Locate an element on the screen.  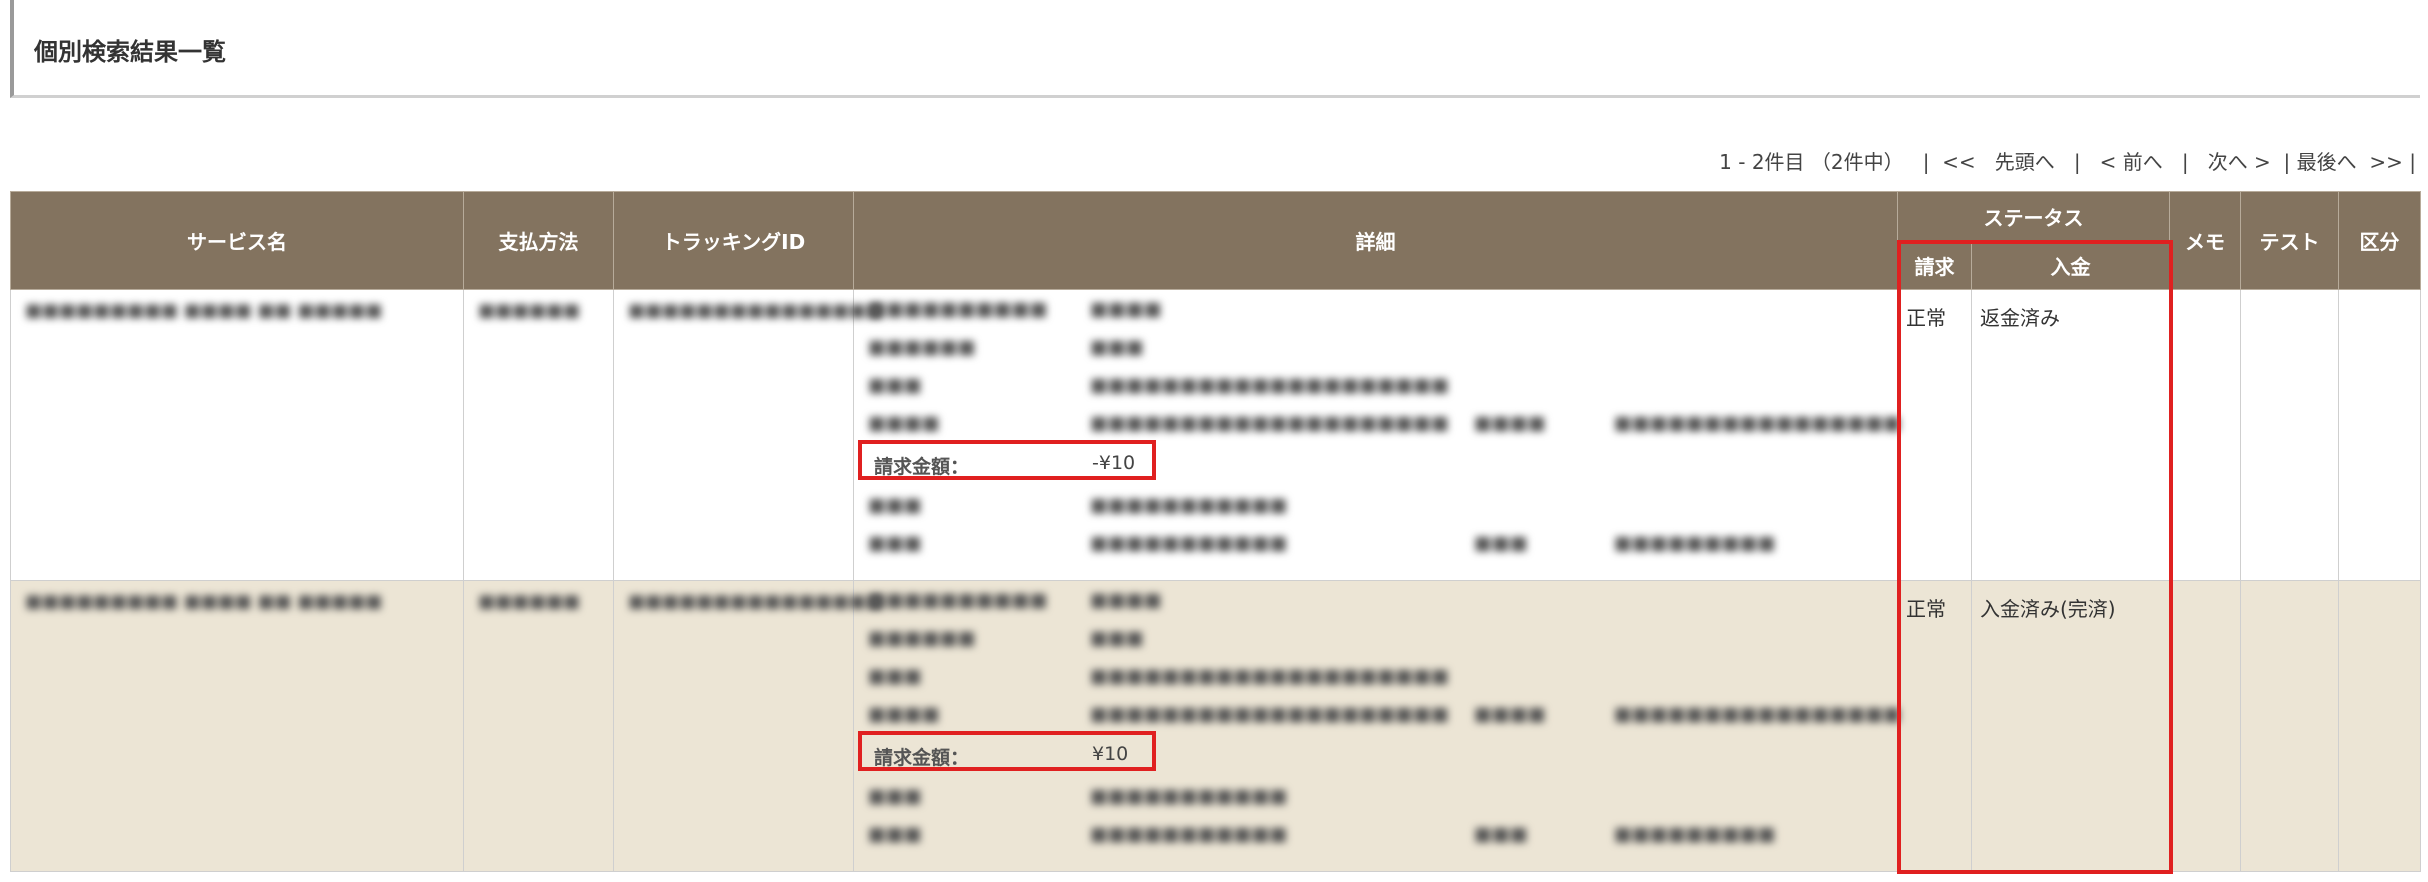
amount-highlight: 請求金額： ¥10 is located at coordinates (1007, 751).